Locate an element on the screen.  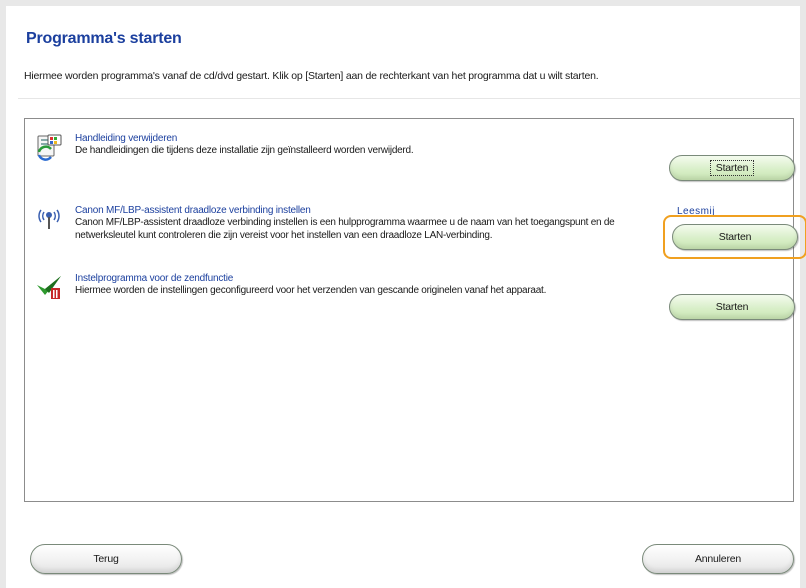
cancel-button-label: Annuleren is located at coordinates (718, 559).